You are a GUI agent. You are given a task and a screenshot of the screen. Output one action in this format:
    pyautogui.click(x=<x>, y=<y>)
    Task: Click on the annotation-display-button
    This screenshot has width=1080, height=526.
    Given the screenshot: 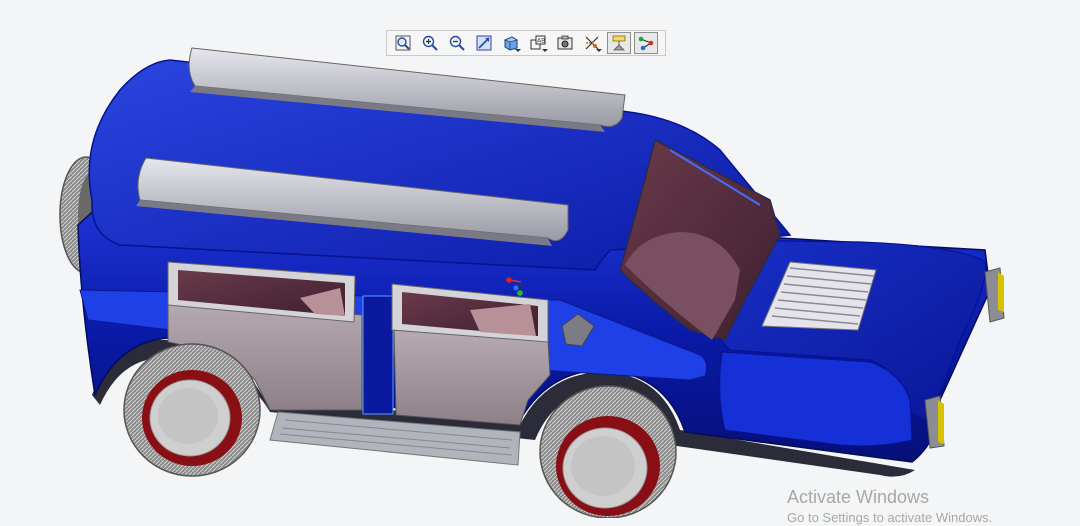 What is the action you would take?
    pyautogui.click(x=619, y=43)
    